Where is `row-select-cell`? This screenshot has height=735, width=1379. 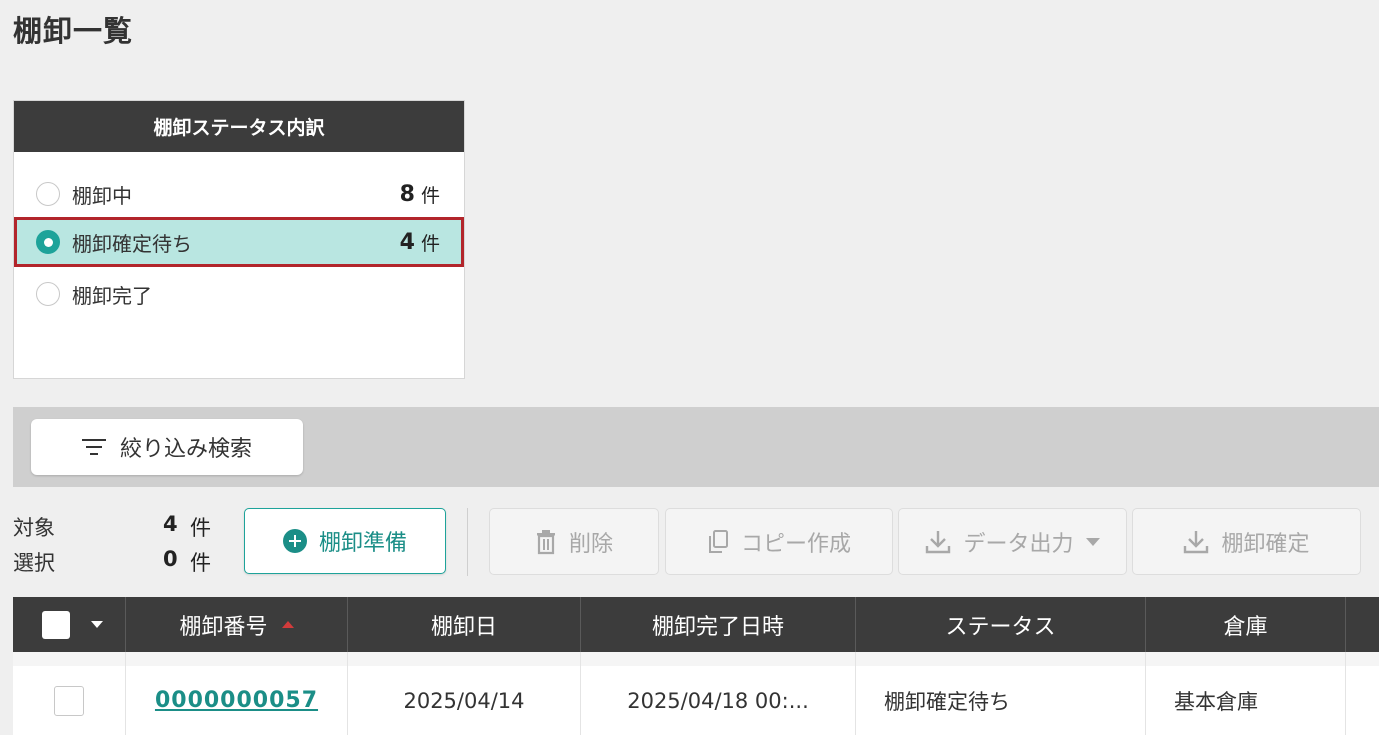 row-select-cell is located at coordinates (69, 693).